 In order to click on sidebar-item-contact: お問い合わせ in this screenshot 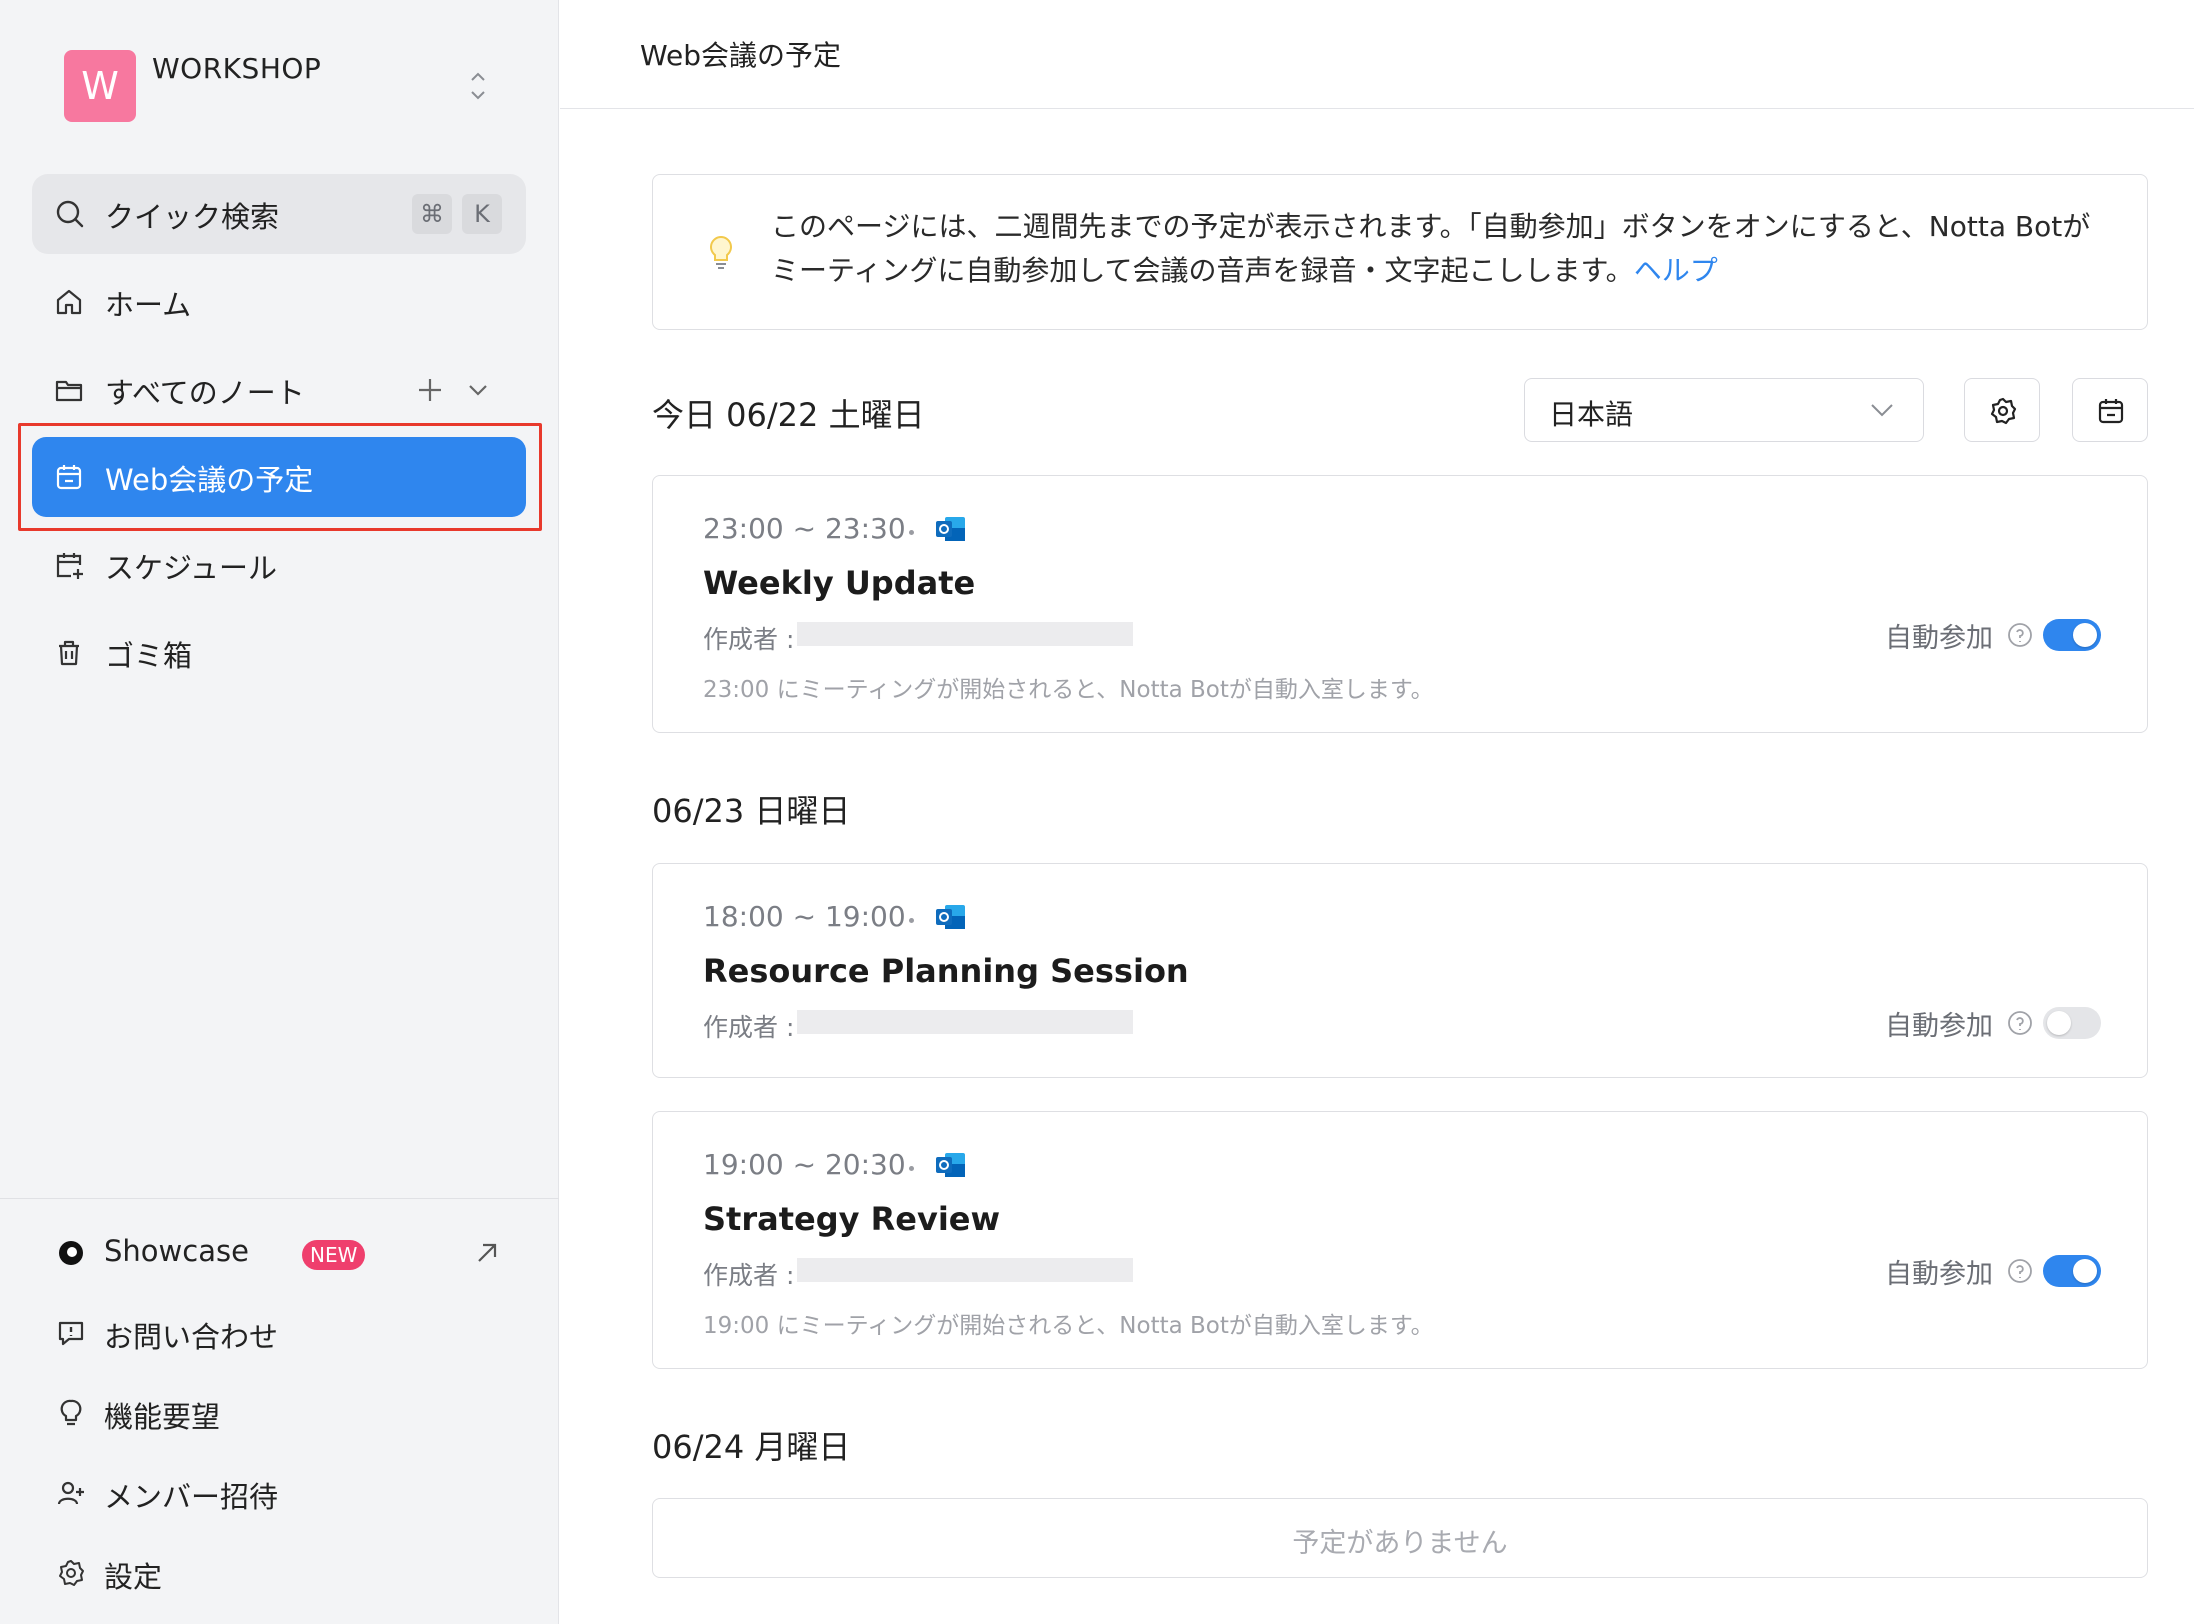, I will do `click(287, 1333)`.